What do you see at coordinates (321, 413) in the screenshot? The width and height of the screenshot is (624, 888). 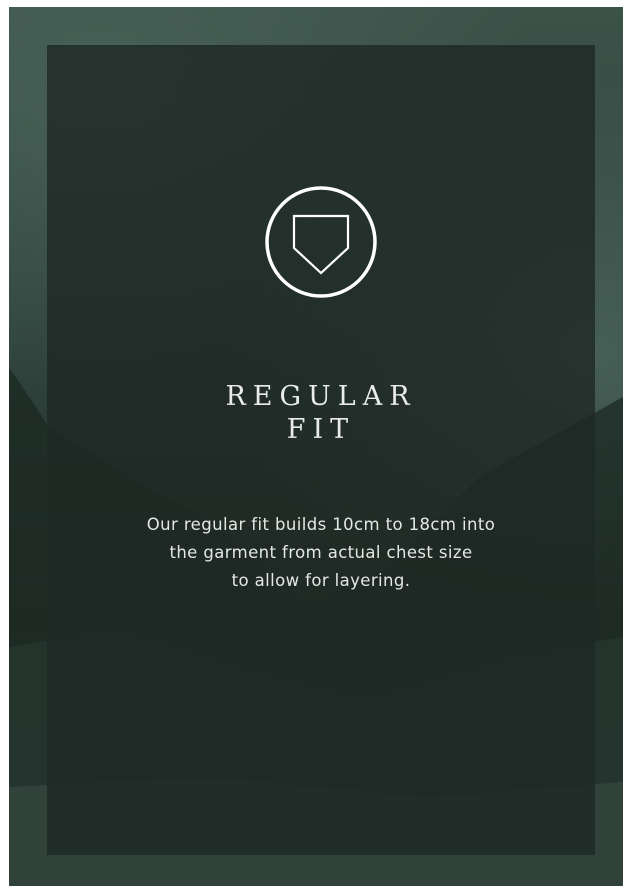 I see `fit-title: REGULAR FIT` at bounding box center [321, 413].